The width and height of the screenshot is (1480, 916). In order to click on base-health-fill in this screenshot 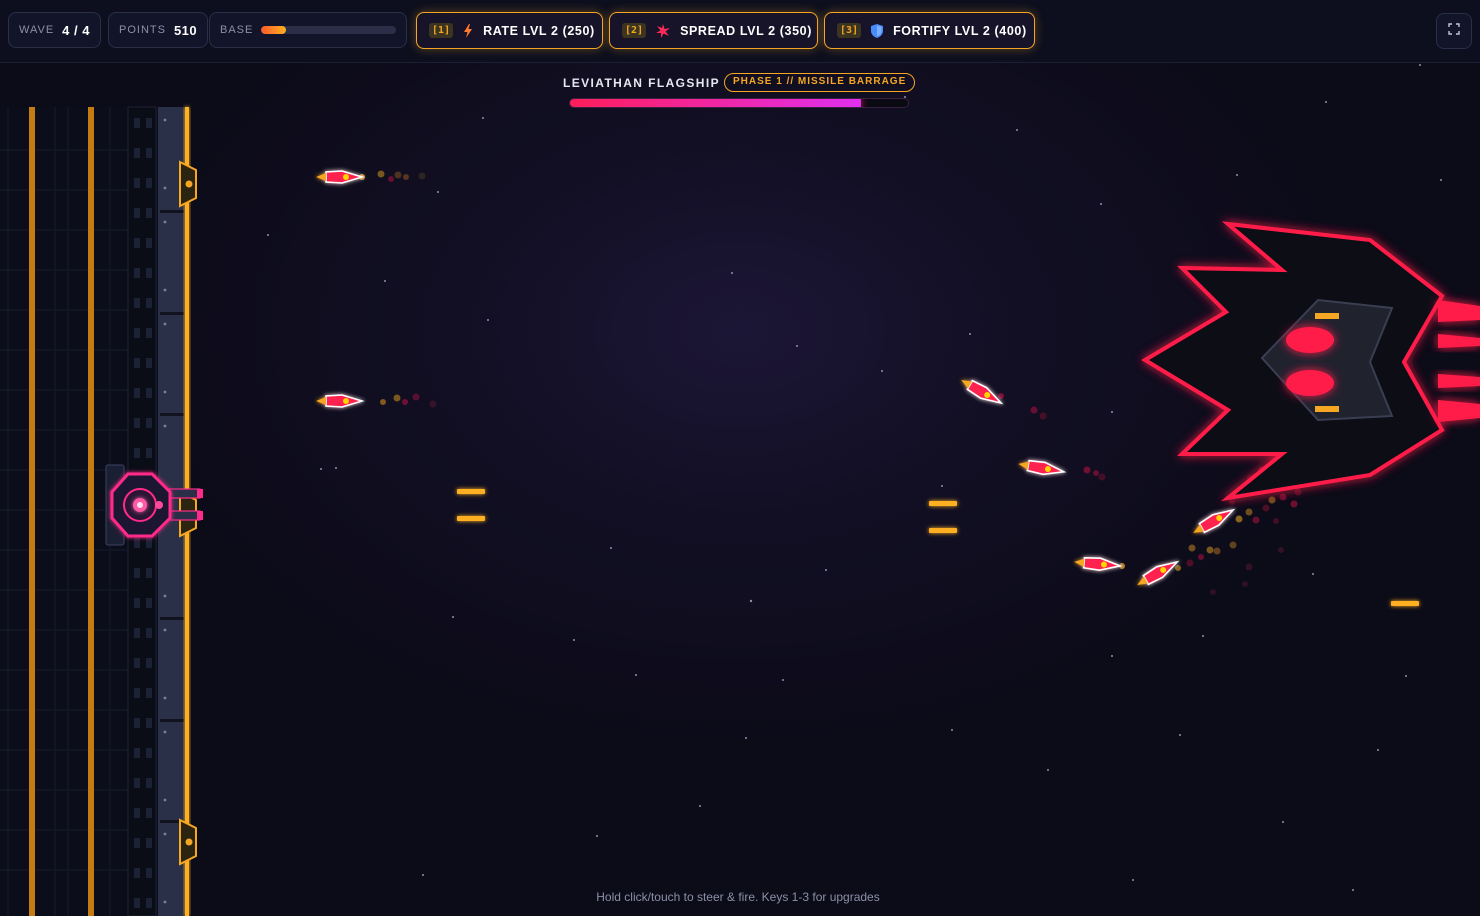, I will do `click(273, 30)`.